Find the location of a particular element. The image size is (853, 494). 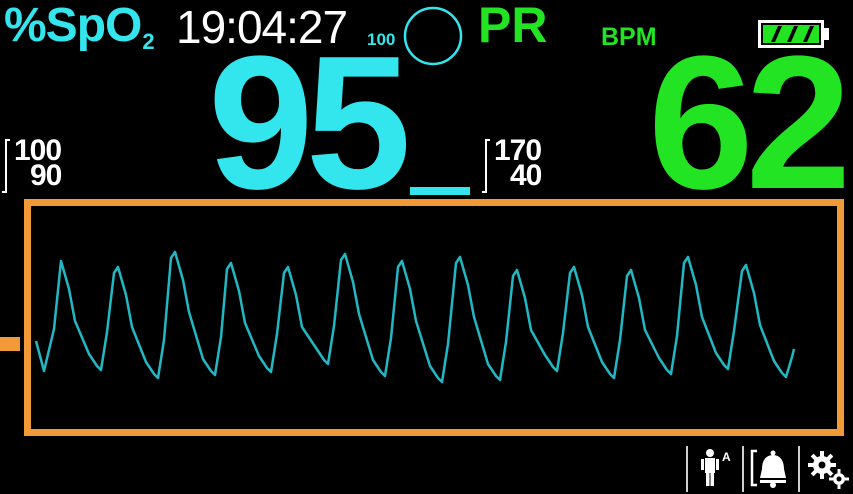

spo2-limit-low: 90 is located at coordinates (46, 175).